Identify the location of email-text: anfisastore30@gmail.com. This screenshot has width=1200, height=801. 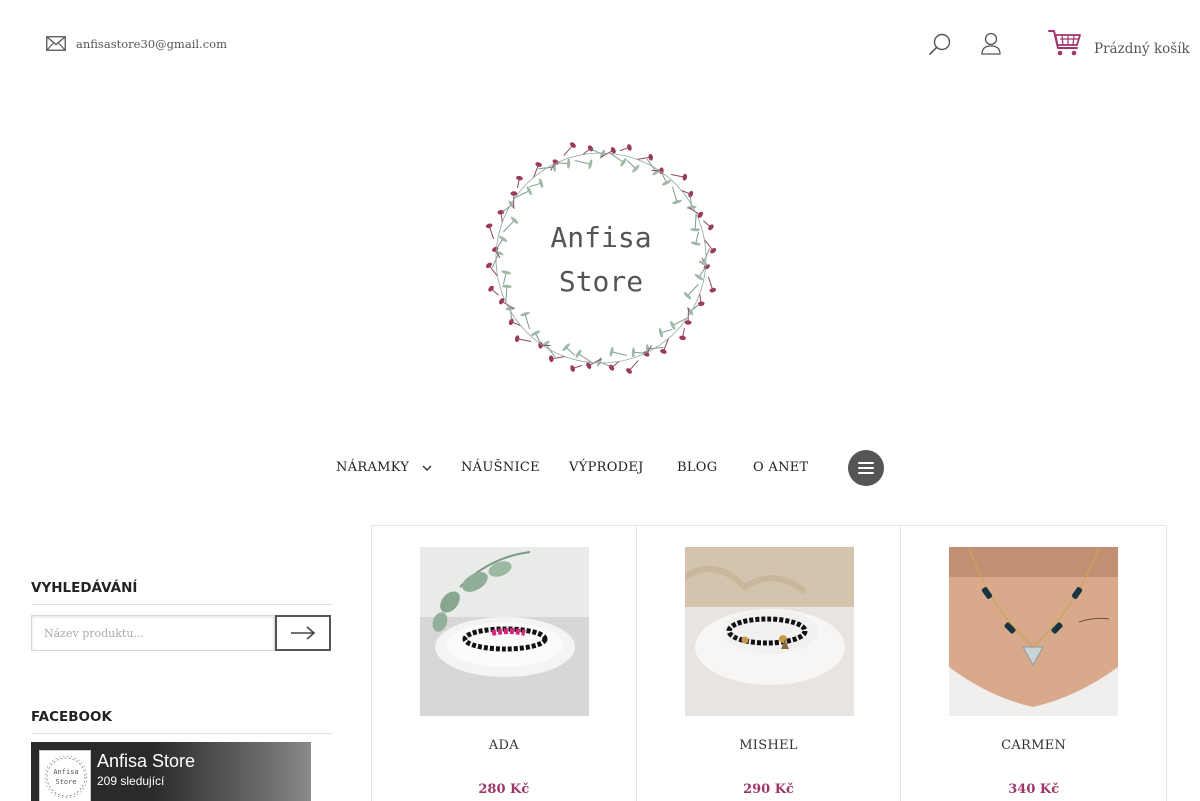
(151, 43).